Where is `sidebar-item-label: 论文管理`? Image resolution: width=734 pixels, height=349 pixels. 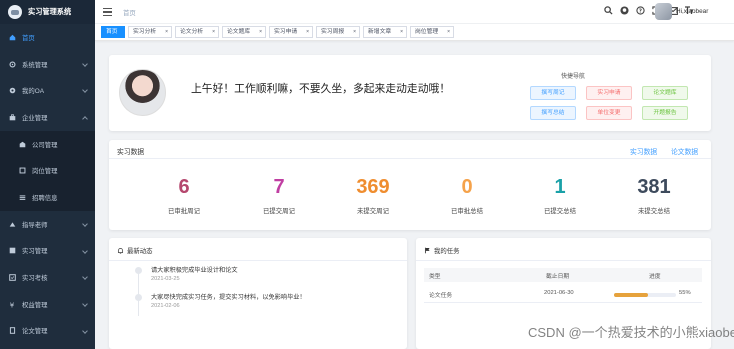
sidebar-item-label: 论文管理 is located at coordinates (35, 332).